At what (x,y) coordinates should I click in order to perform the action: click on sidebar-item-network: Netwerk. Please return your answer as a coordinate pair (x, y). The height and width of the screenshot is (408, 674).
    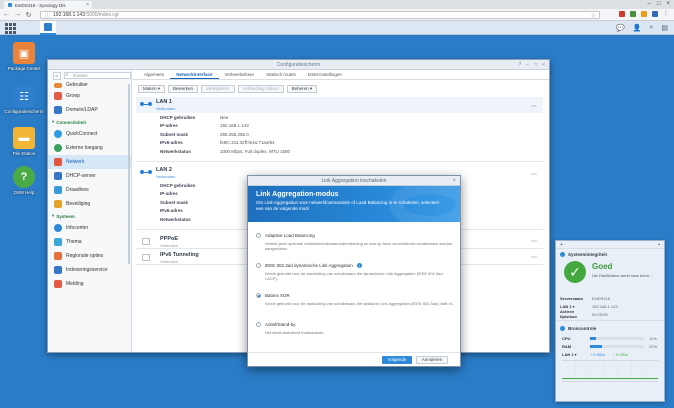
    Looking at the image, I should click on (89, 162).